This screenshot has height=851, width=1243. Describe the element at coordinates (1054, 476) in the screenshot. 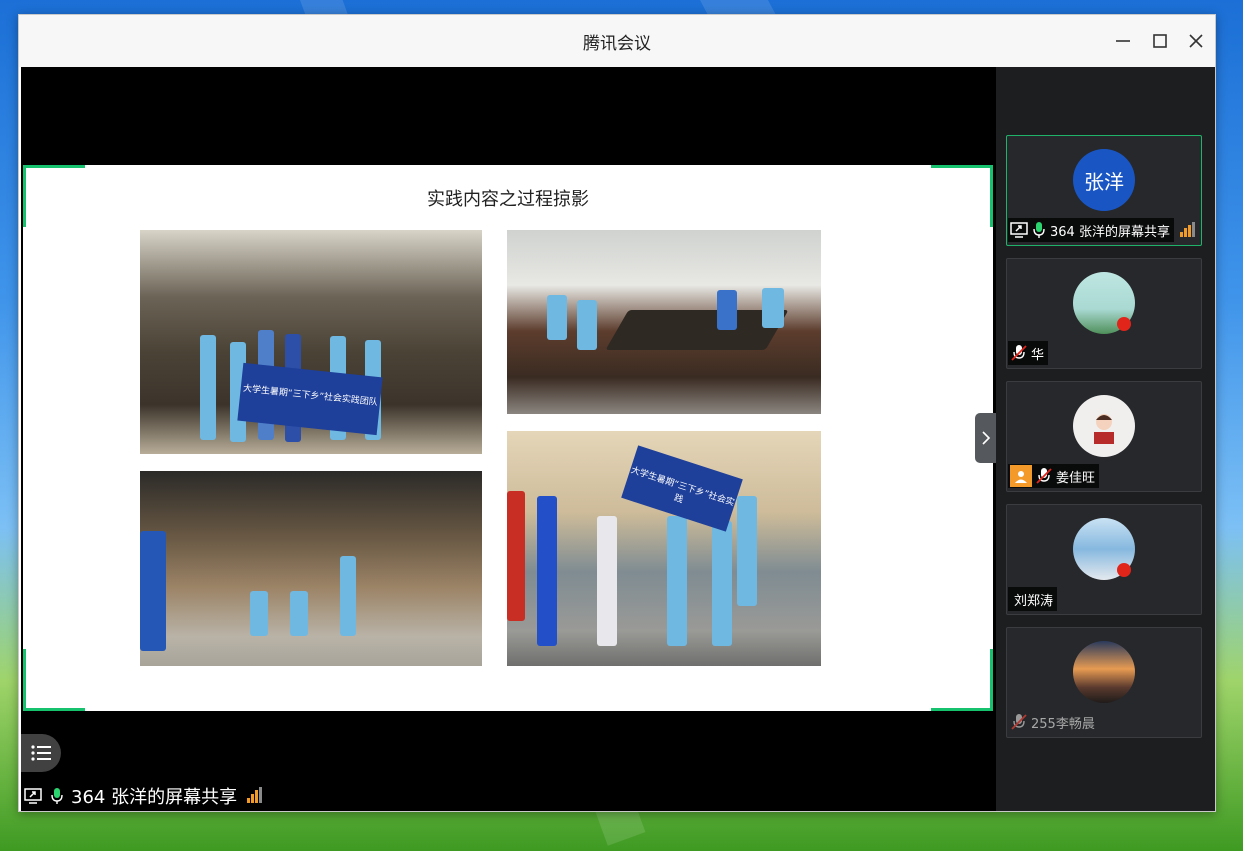

I see `participant-label: 姜佳旺` at that location.